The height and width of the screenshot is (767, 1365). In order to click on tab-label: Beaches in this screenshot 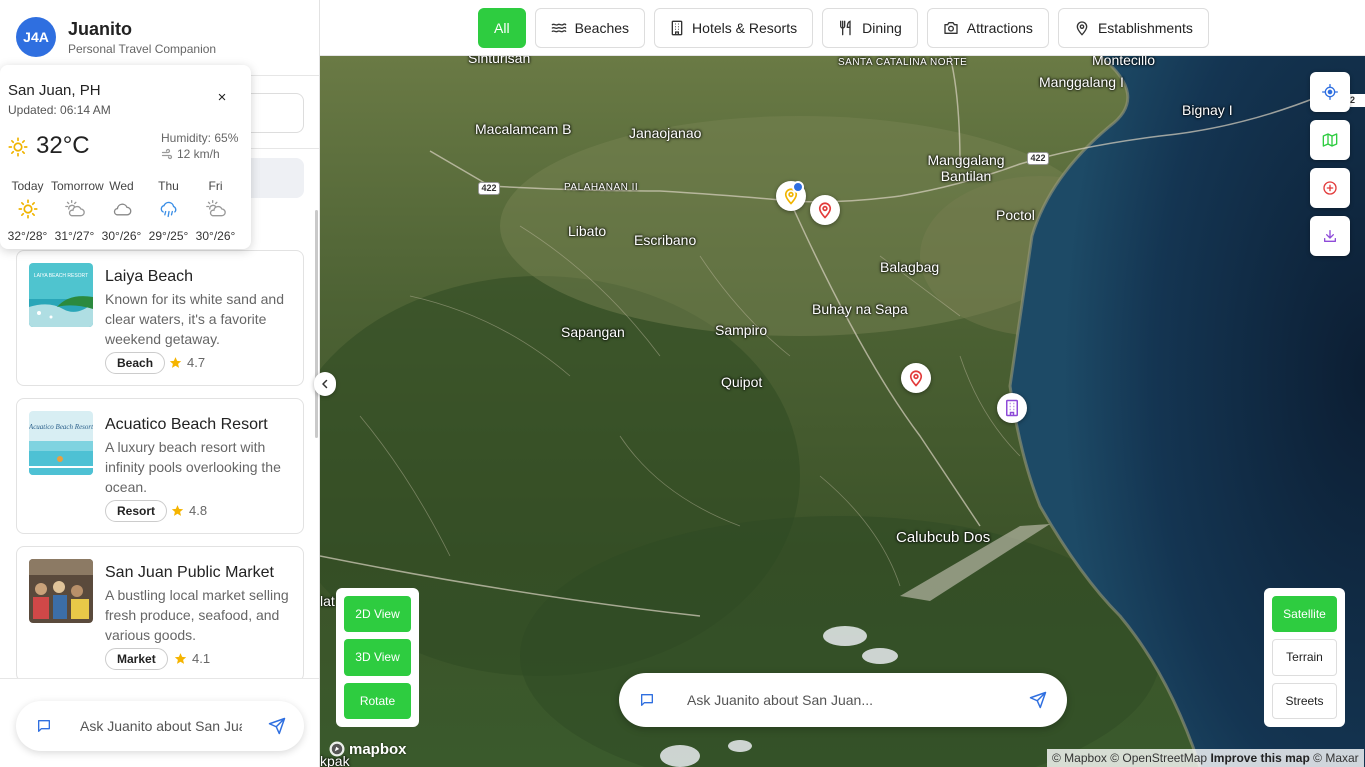, I will do `click(602, 28)`.